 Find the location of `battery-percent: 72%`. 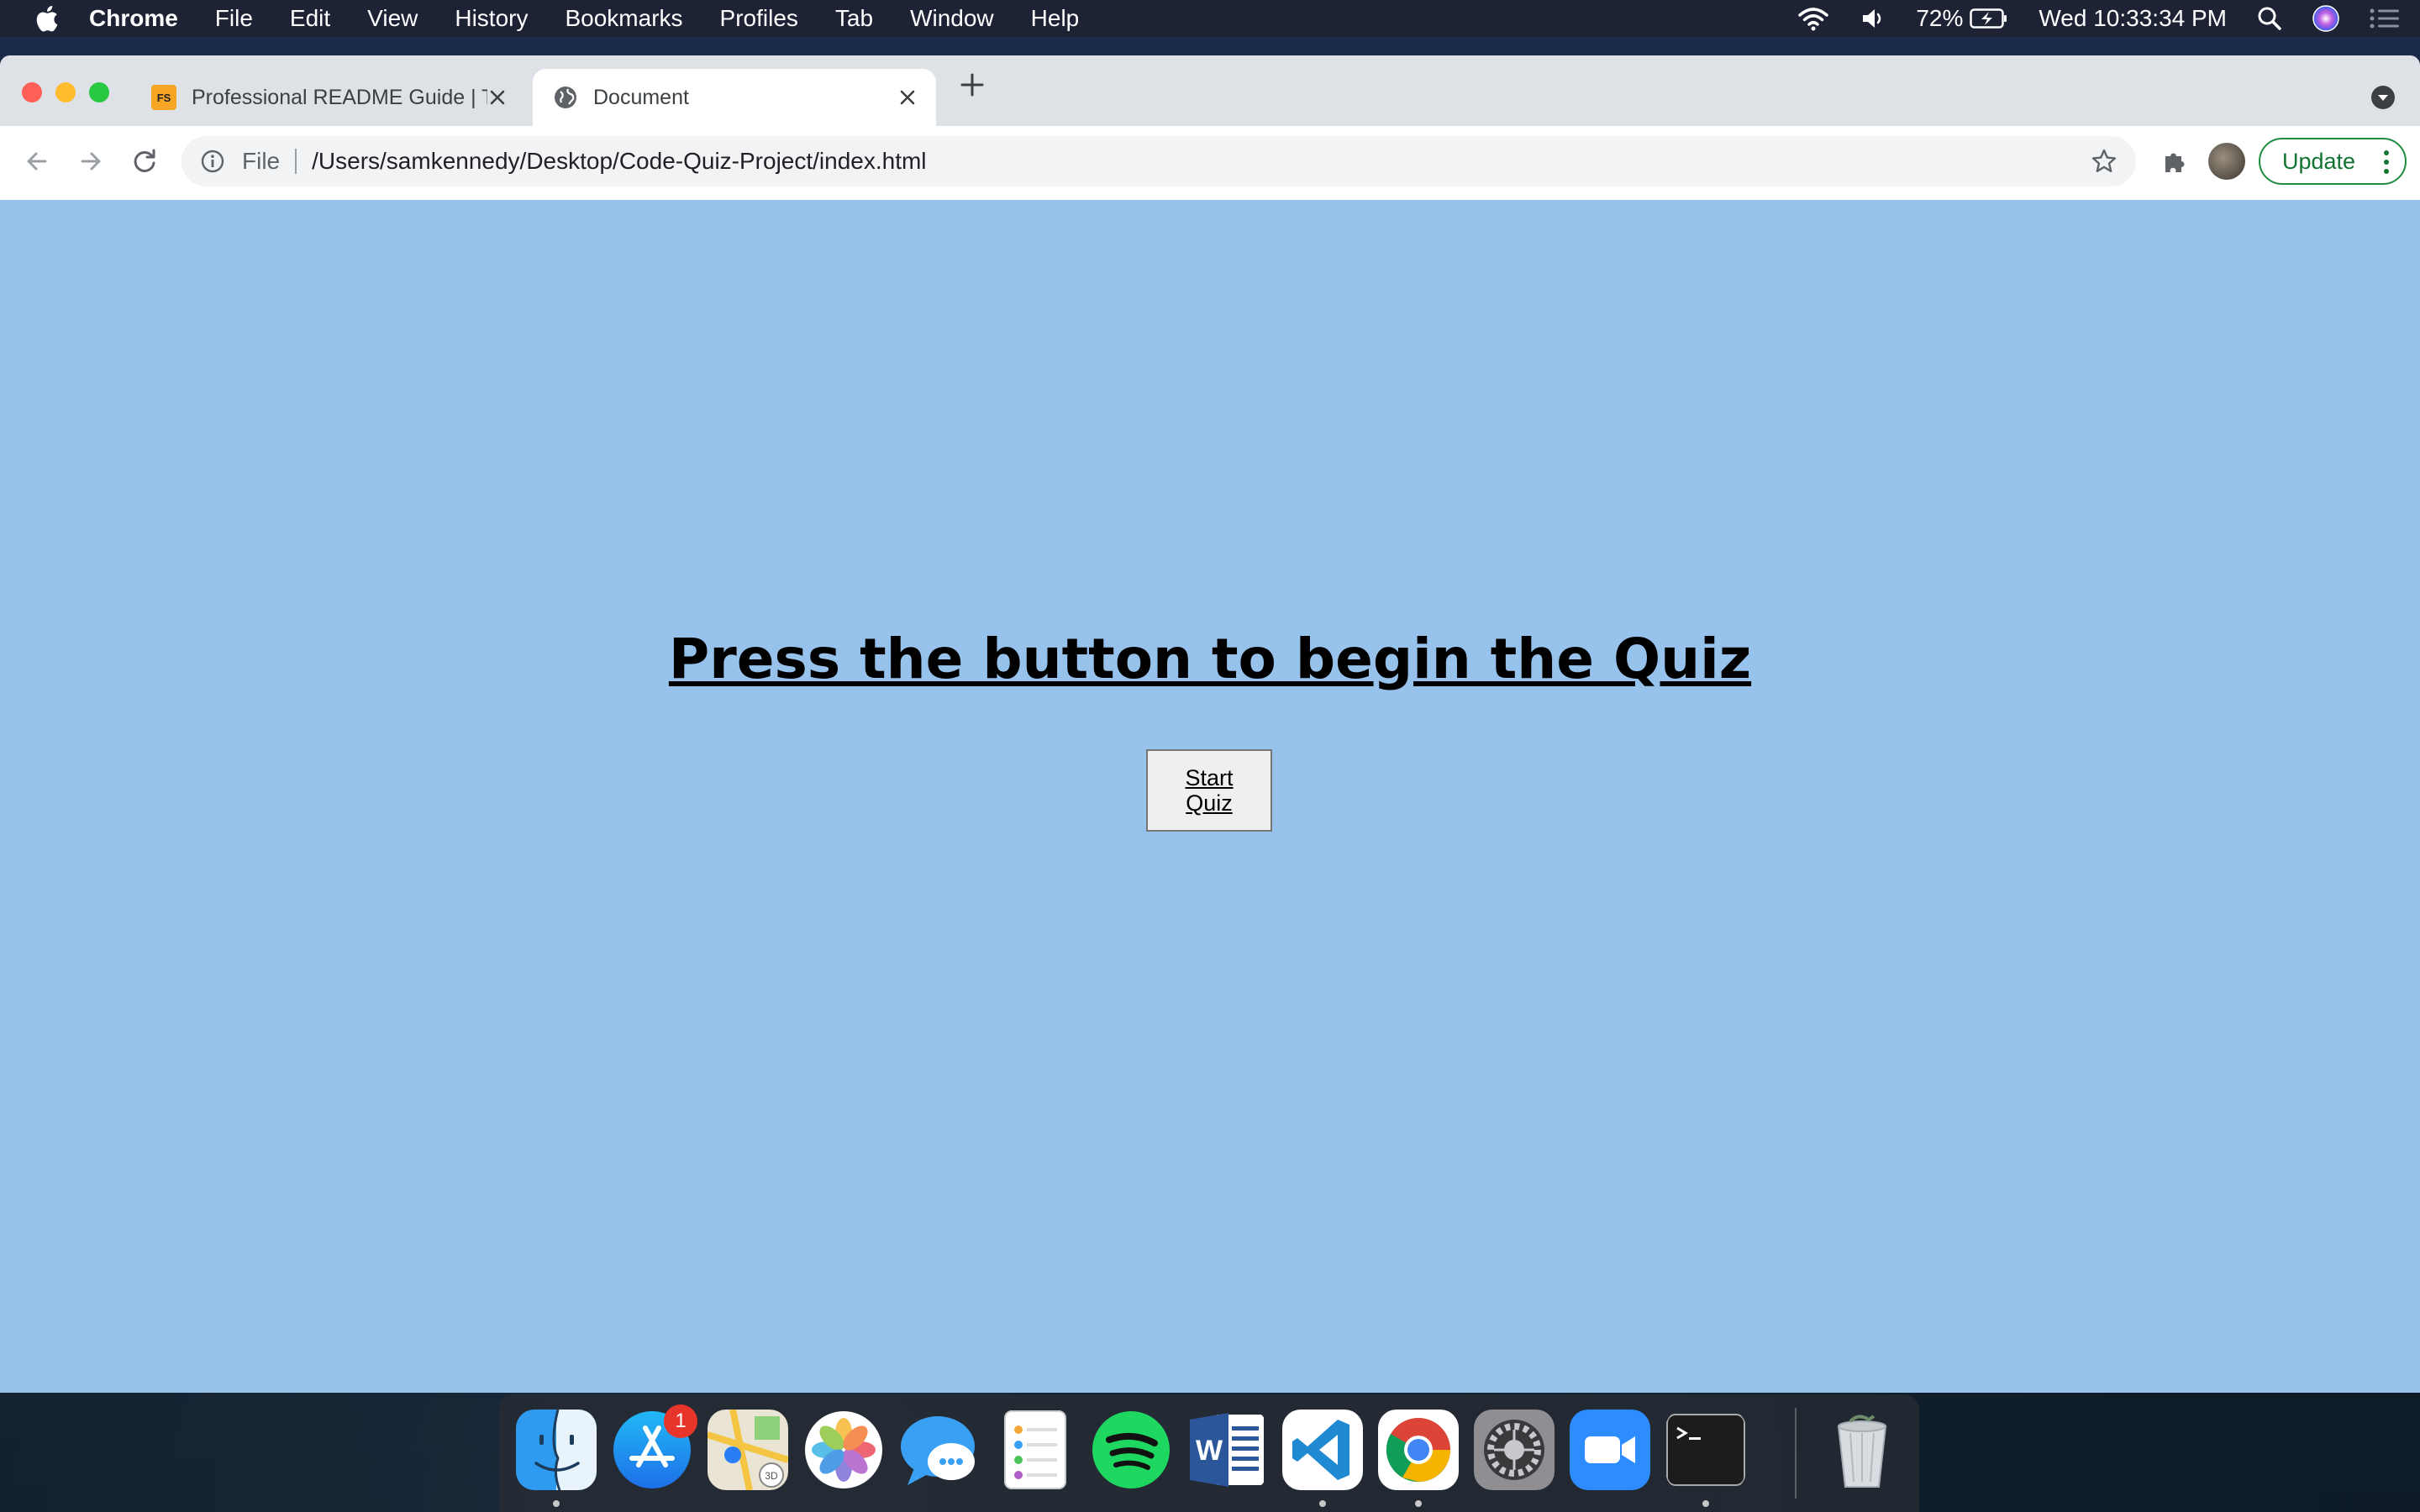

battery-percent: 72% is located at coordinates (1939, 18).